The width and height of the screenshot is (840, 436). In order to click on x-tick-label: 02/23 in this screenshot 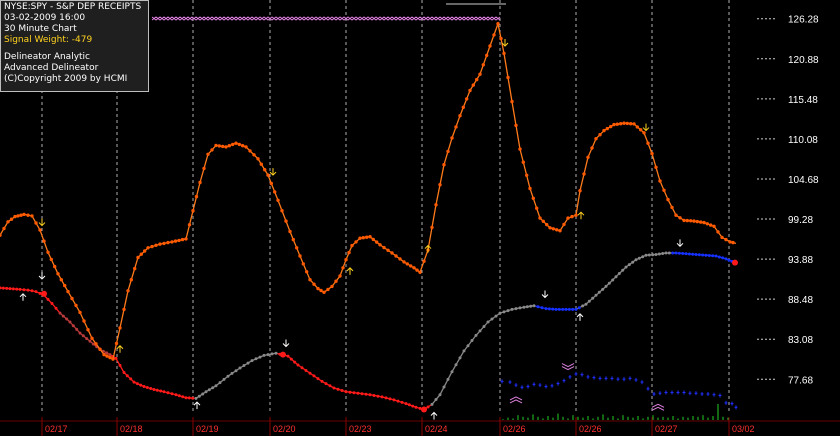, I will do `click(360, 429)`.